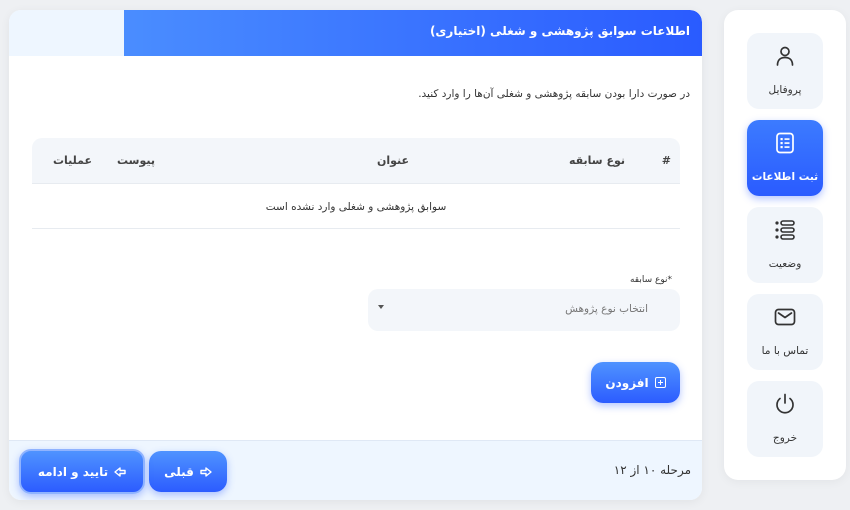 Image resolution: width=850 pixels, height=510 pixels. What do you see at coordinates (524, 310) in the screenshot?
I see `record-type-select: انتخاب نوع پژوهش` at bounding box center [524, 310].